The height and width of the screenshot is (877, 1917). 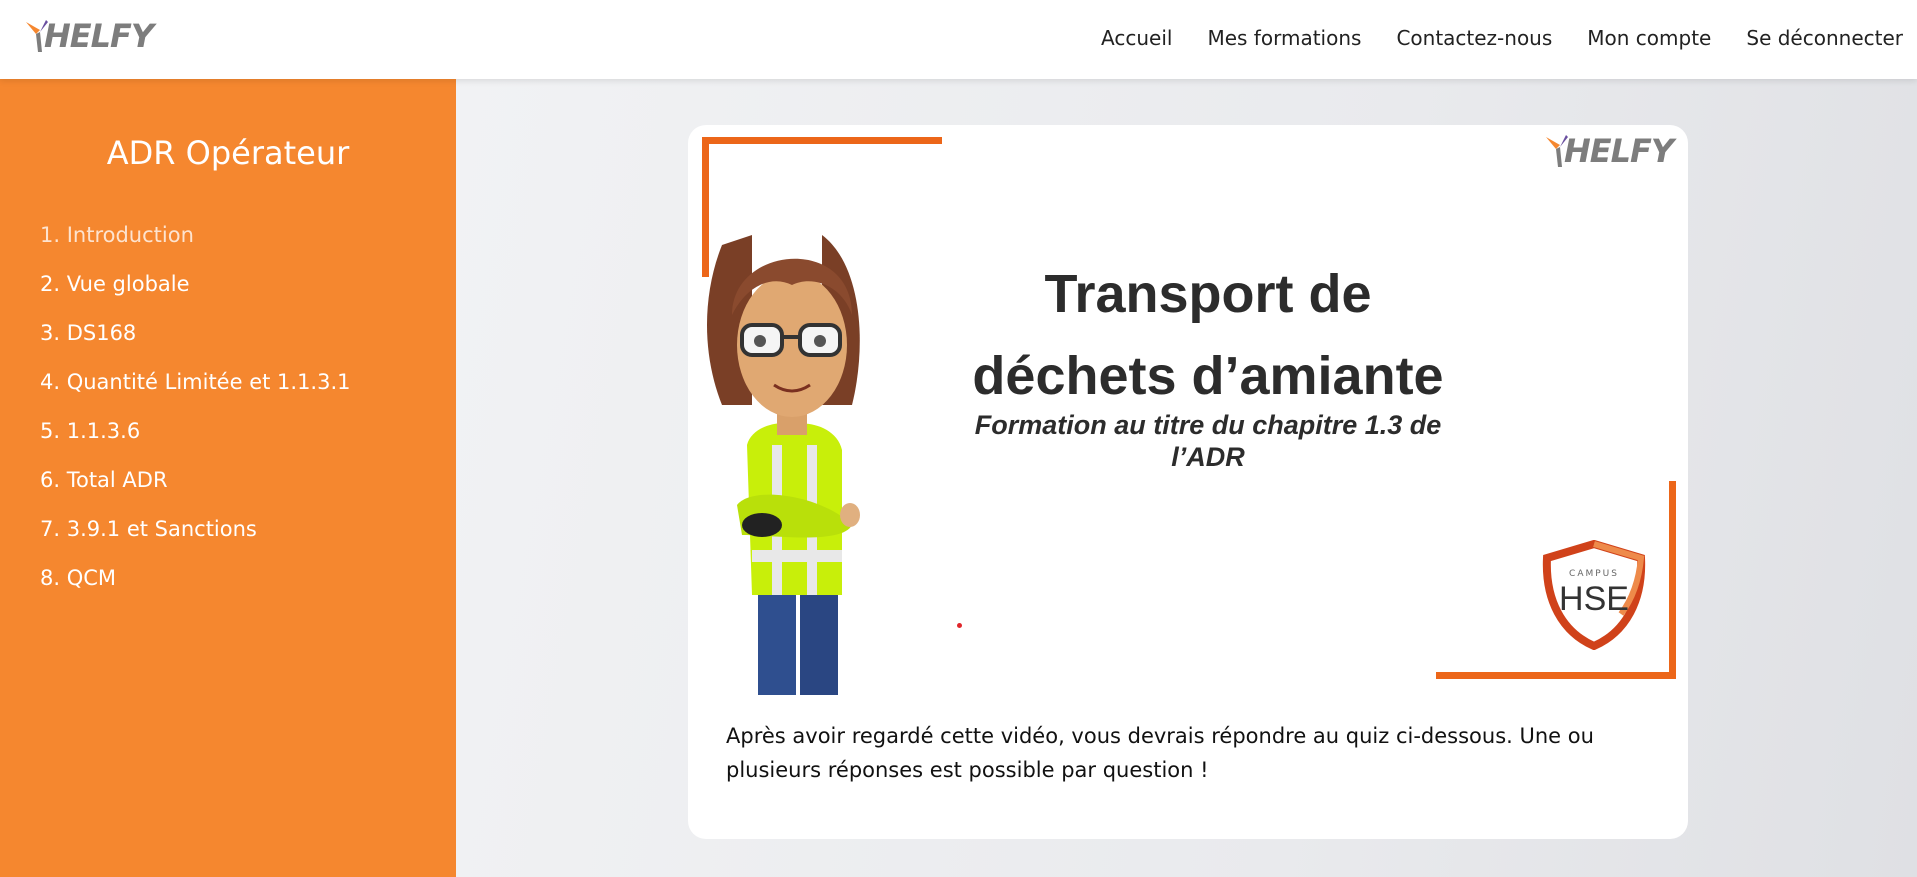 What do you see at coordinates (1208, 294) in the screenshot?
I see `video-title-line-1: Transport de` at bounding box center [1208, 294].